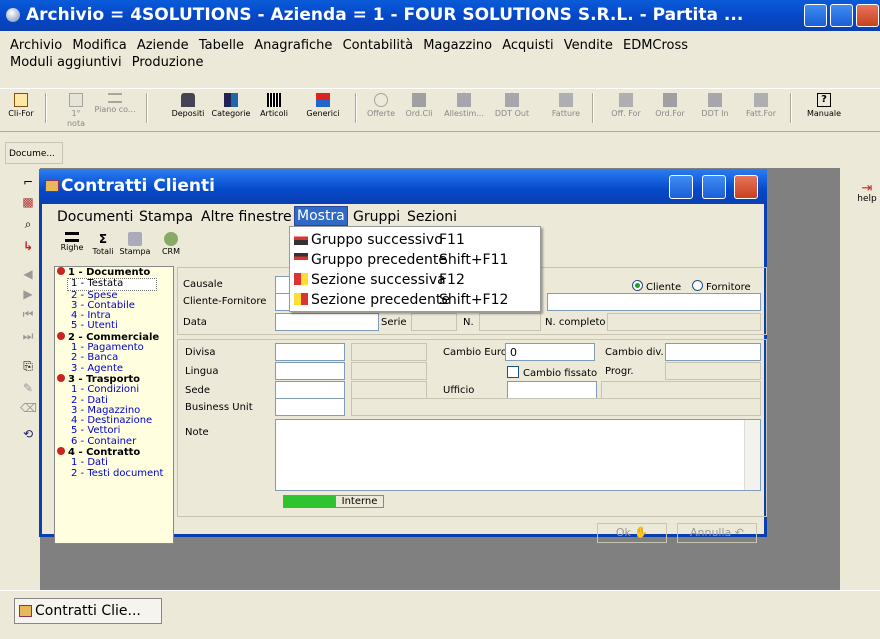 This screenshot has height=639, width=880. I want to click on menu-stampa: Stampa, so click(166, 217).